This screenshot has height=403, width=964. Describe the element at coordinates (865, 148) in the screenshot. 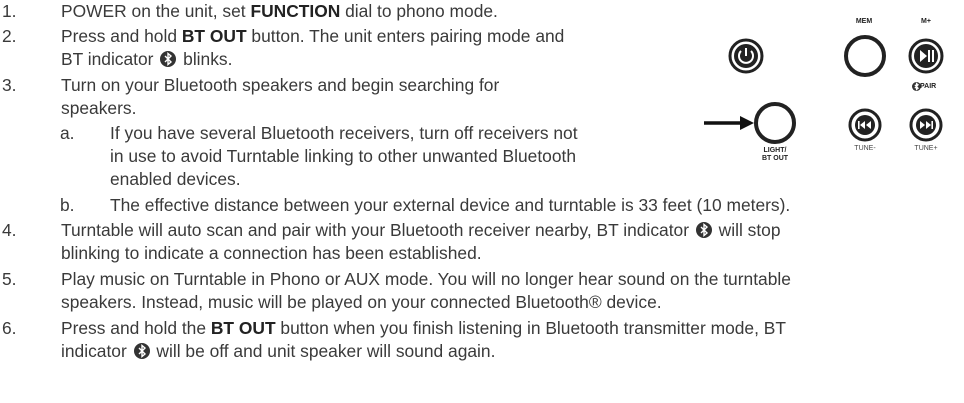

I see `tune-minus-label: TUNE-` at that location.